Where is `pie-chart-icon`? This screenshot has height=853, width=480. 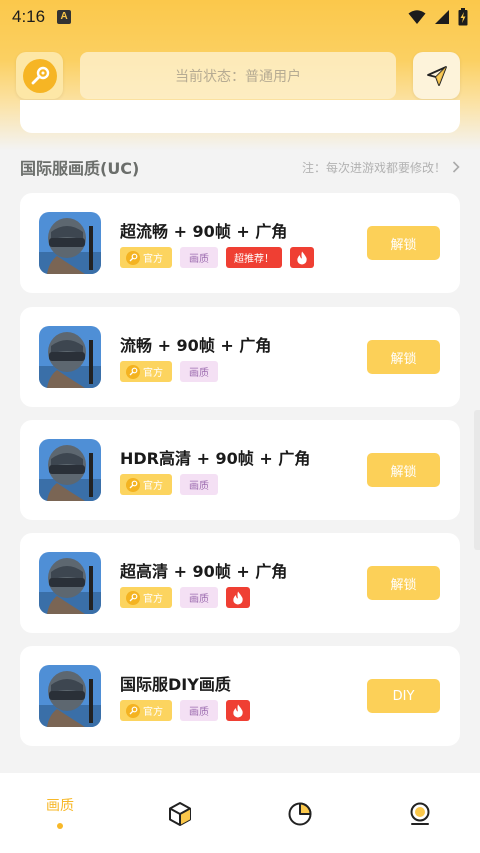
pie-chart-icon is located at coordinates (300, 814).